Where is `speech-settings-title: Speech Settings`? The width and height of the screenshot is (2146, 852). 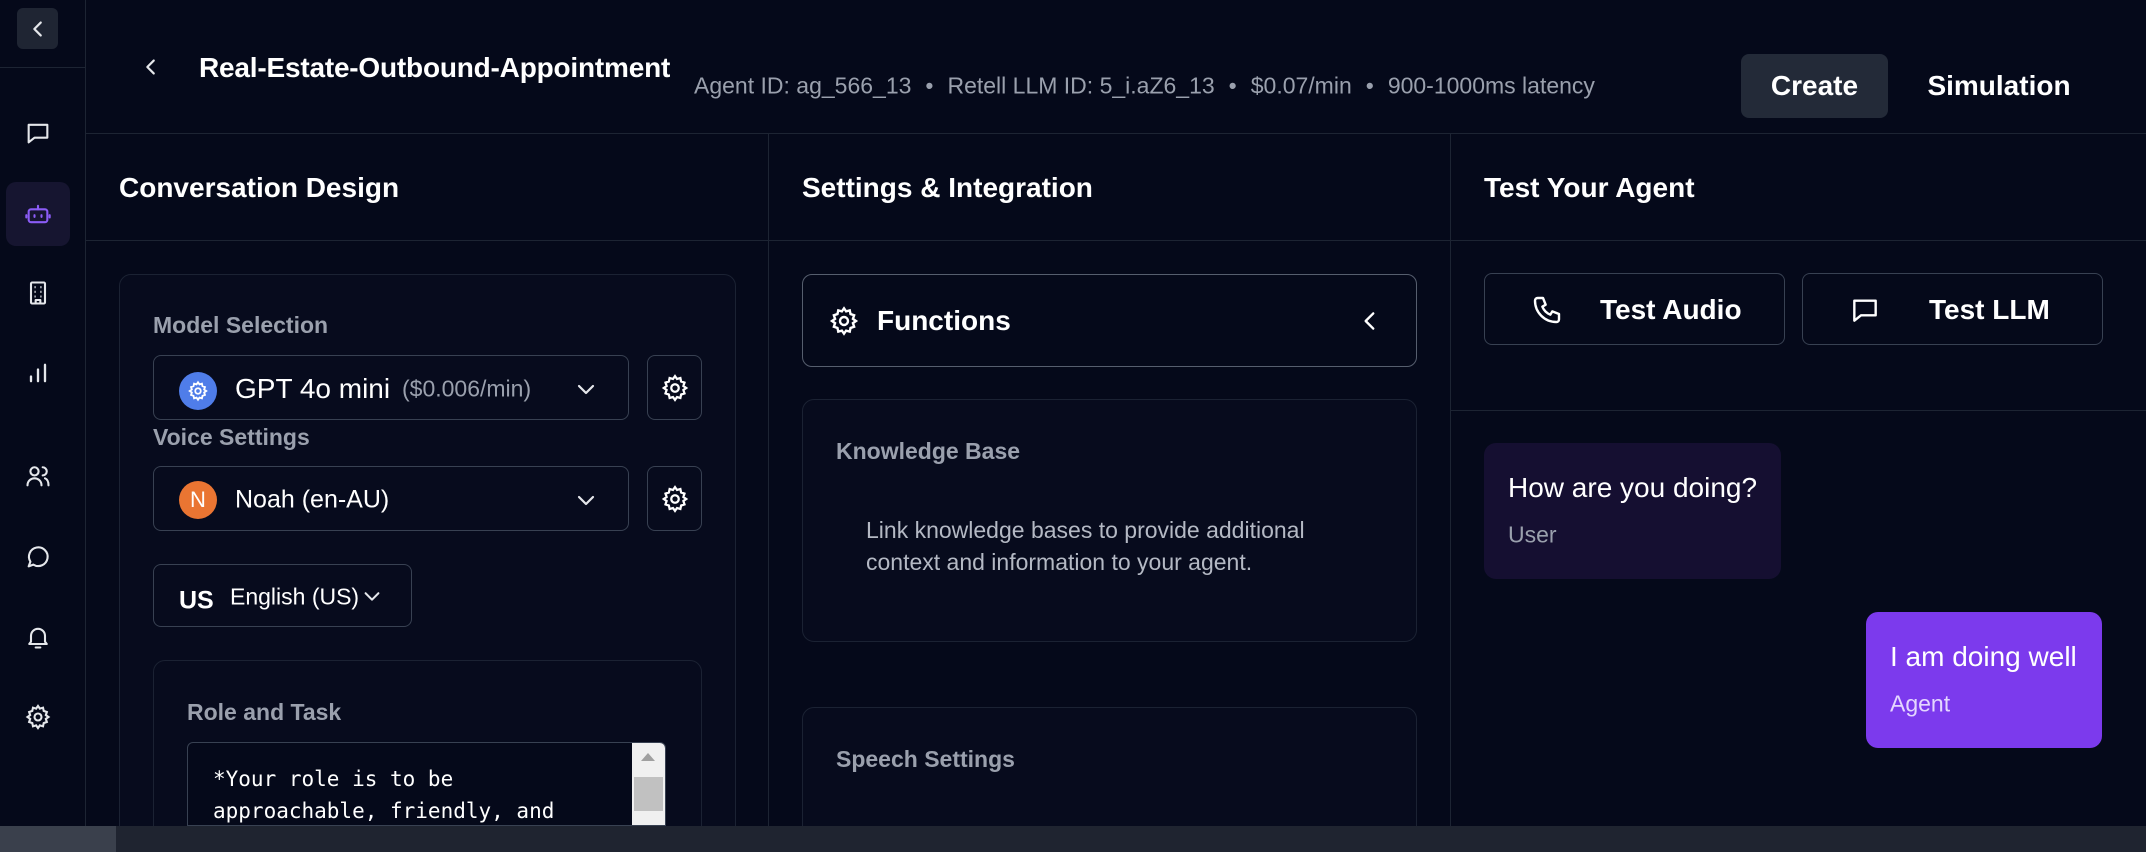
speech-settings-title: Speech Settings is located at coordinates (925, 759).